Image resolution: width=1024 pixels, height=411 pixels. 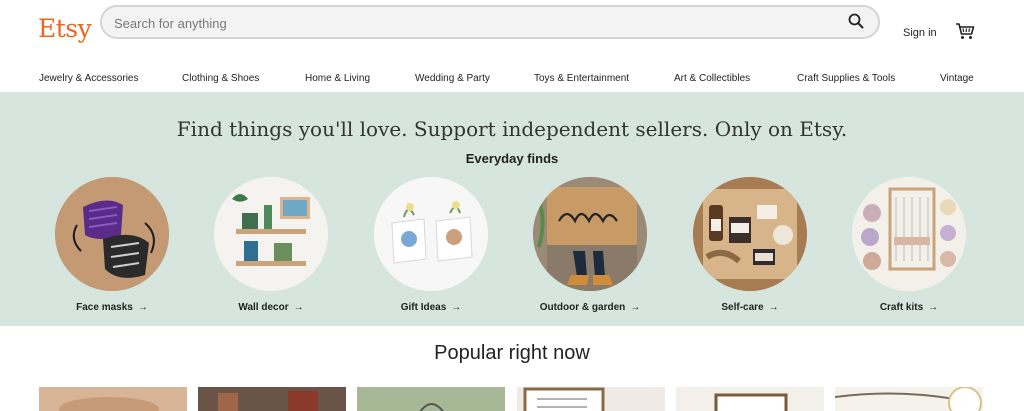 I want to click on sign-in-link: Sign in, so click(x=920, y=33).